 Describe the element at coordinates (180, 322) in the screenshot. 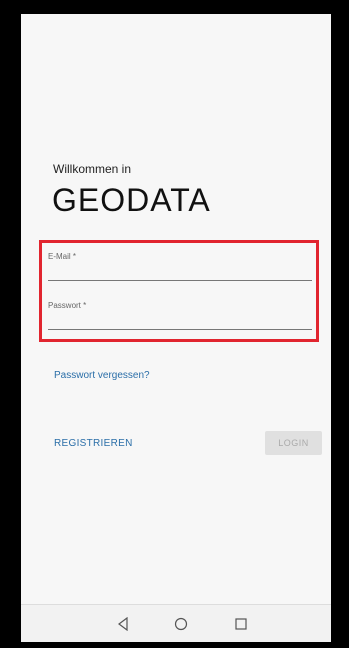

I see `password-input` at that location.